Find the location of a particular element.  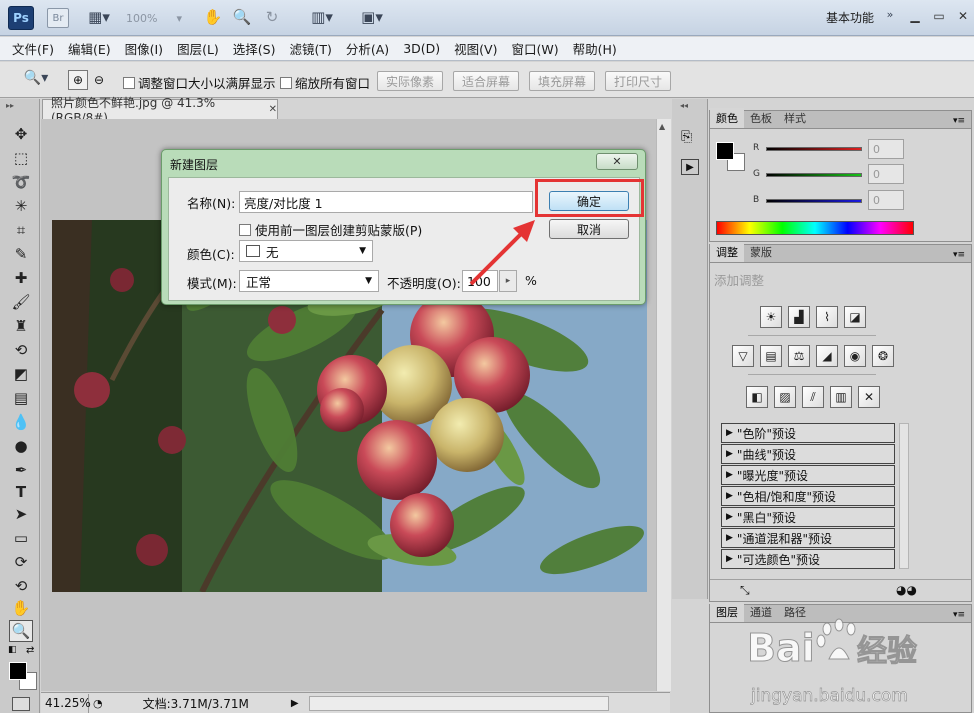

color-balance-icon: ⚖ is located at coordinates (799, 356).